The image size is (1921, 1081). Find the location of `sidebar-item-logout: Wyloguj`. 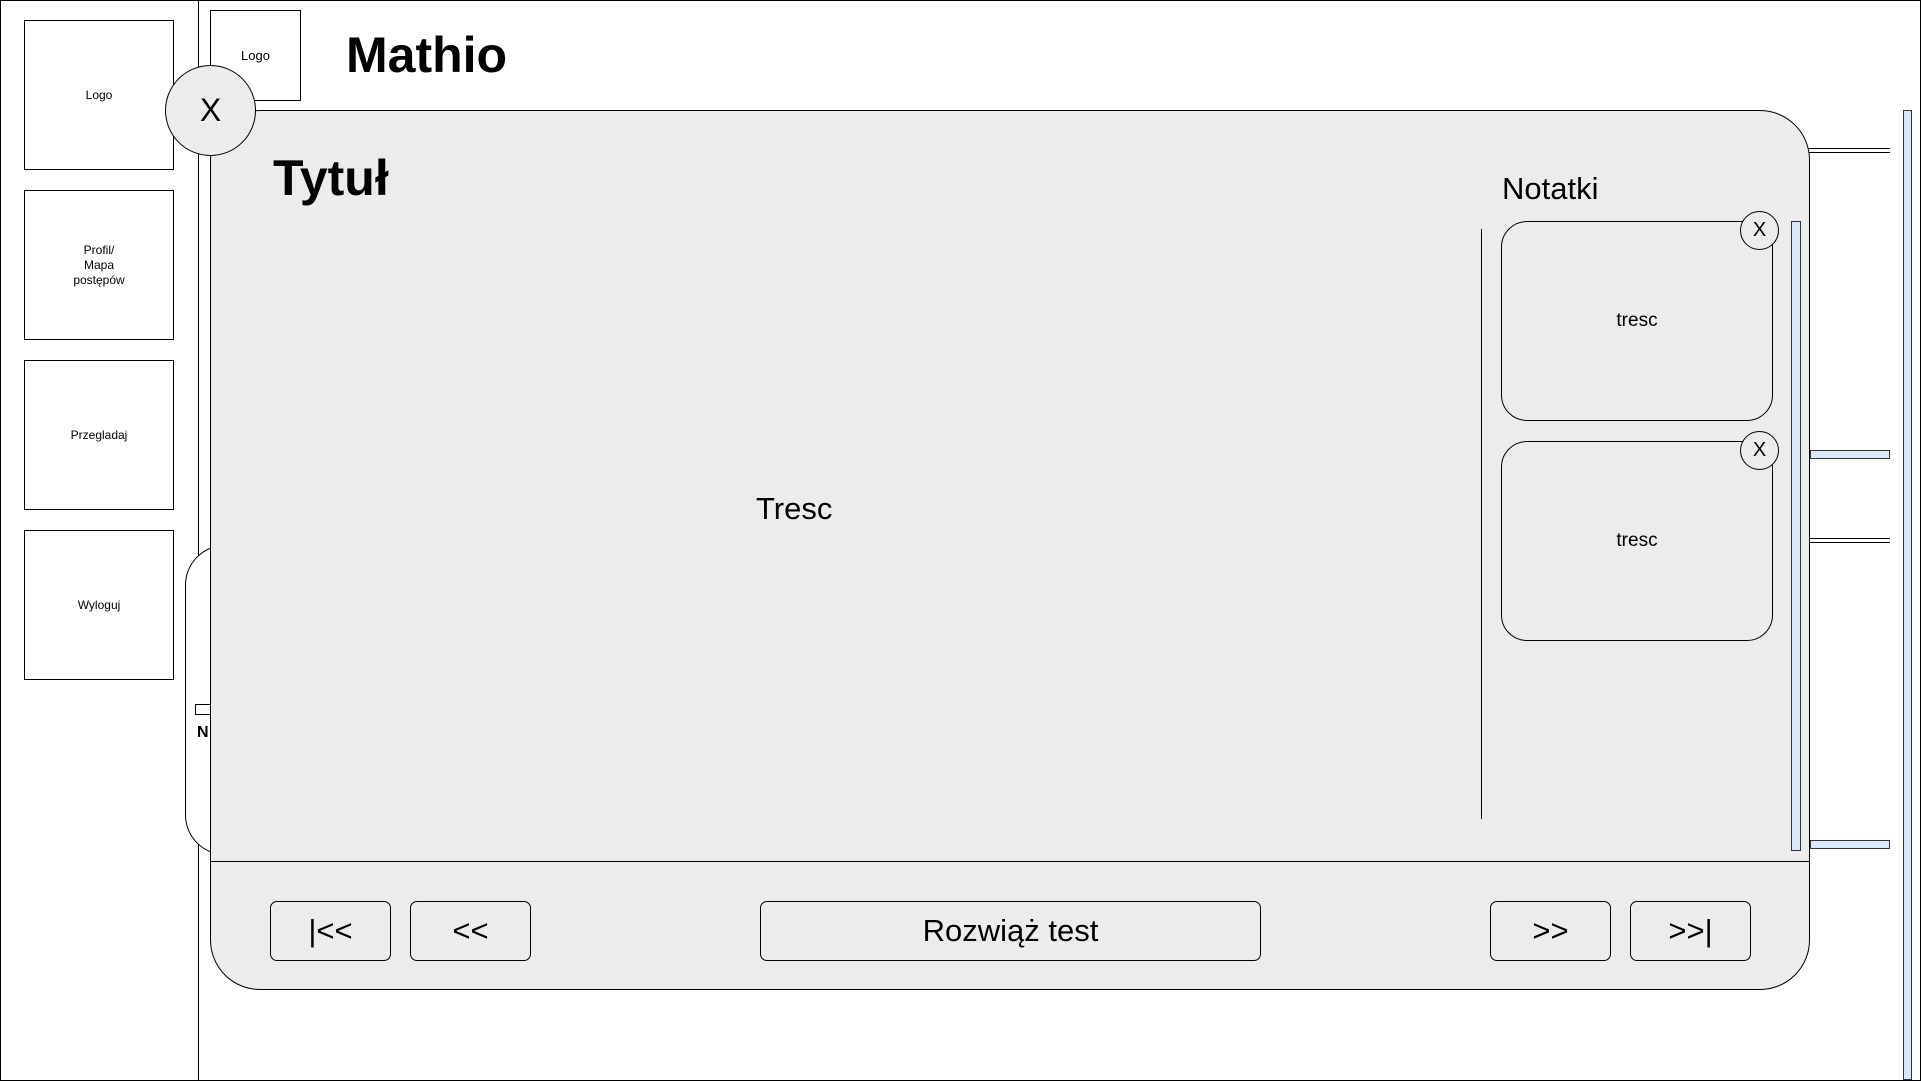

sidebar-item-logout: Wyloguj is located at coordinates (99, 605).